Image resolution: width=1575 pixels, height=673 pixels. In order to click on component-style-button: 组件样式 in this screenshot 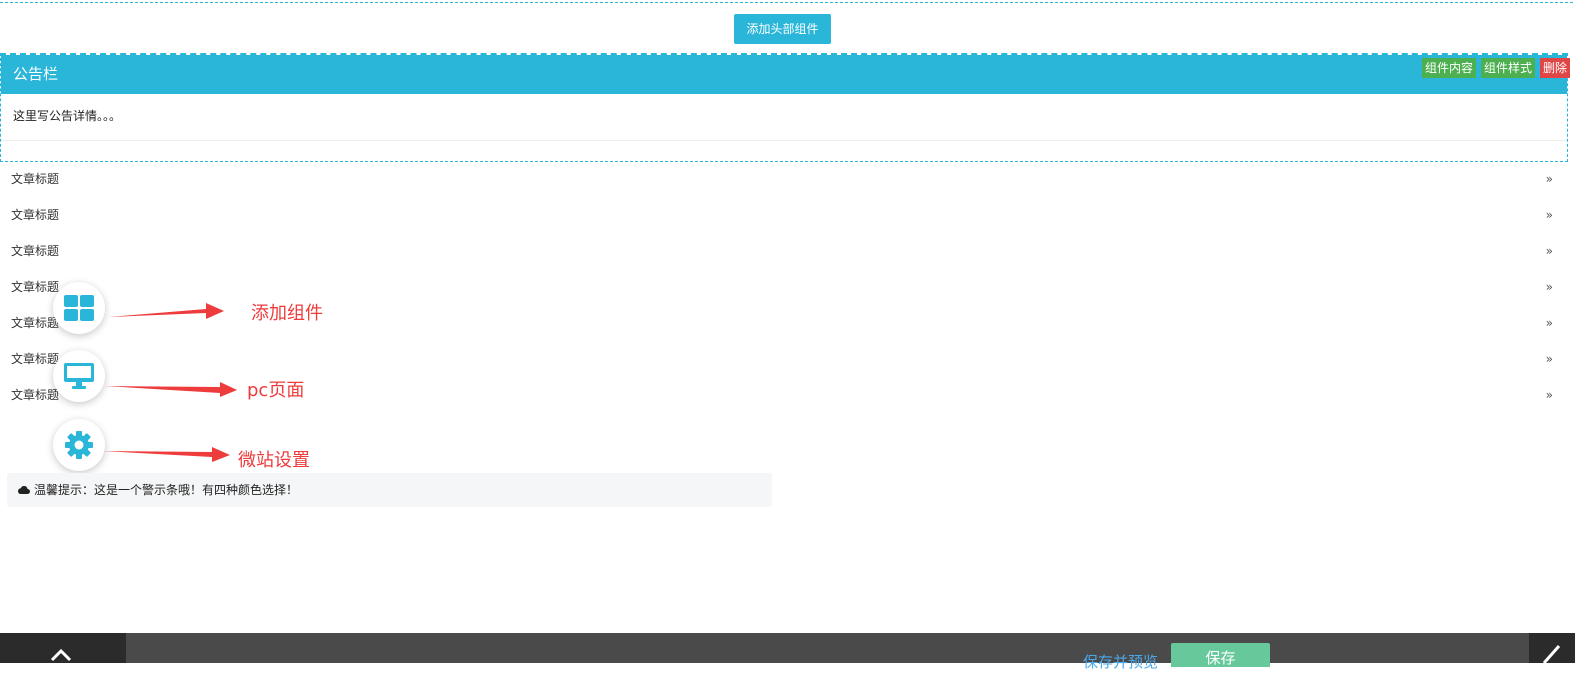, I will do `click(1507, 68)`.